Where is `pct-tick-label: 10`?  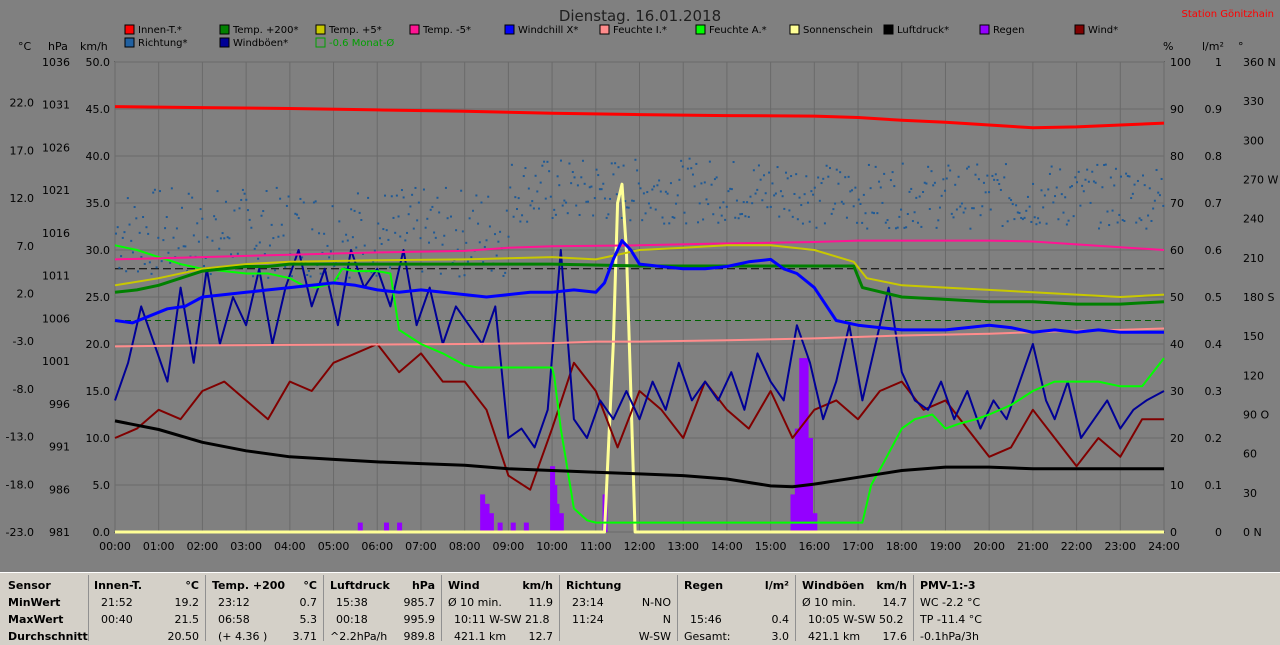 pct-tick-label: 10 is located at coordinates (1177, 485).